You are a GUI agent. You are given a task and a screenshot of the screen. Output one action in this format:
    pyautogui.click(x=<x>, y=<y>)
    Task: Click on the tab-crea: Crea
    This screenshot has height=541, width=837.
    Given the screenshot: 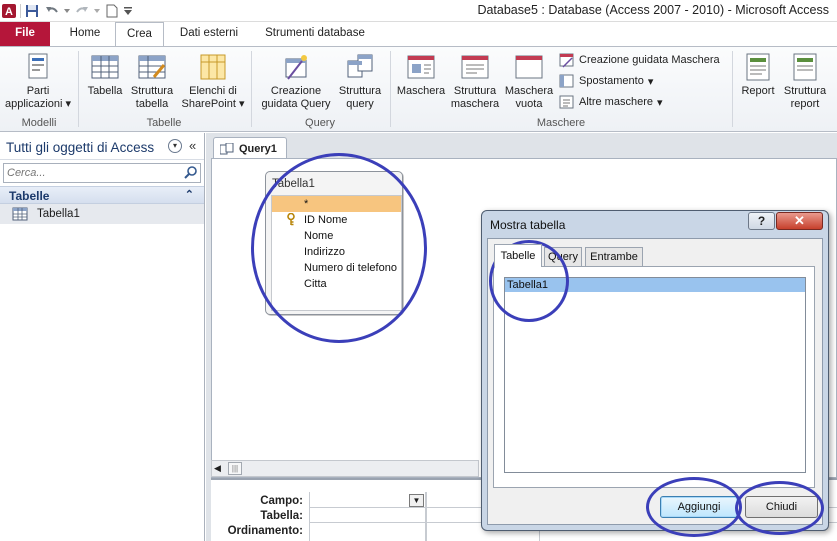 What is the action you would take?
    pyautogui.click(x=139, y=34)
    